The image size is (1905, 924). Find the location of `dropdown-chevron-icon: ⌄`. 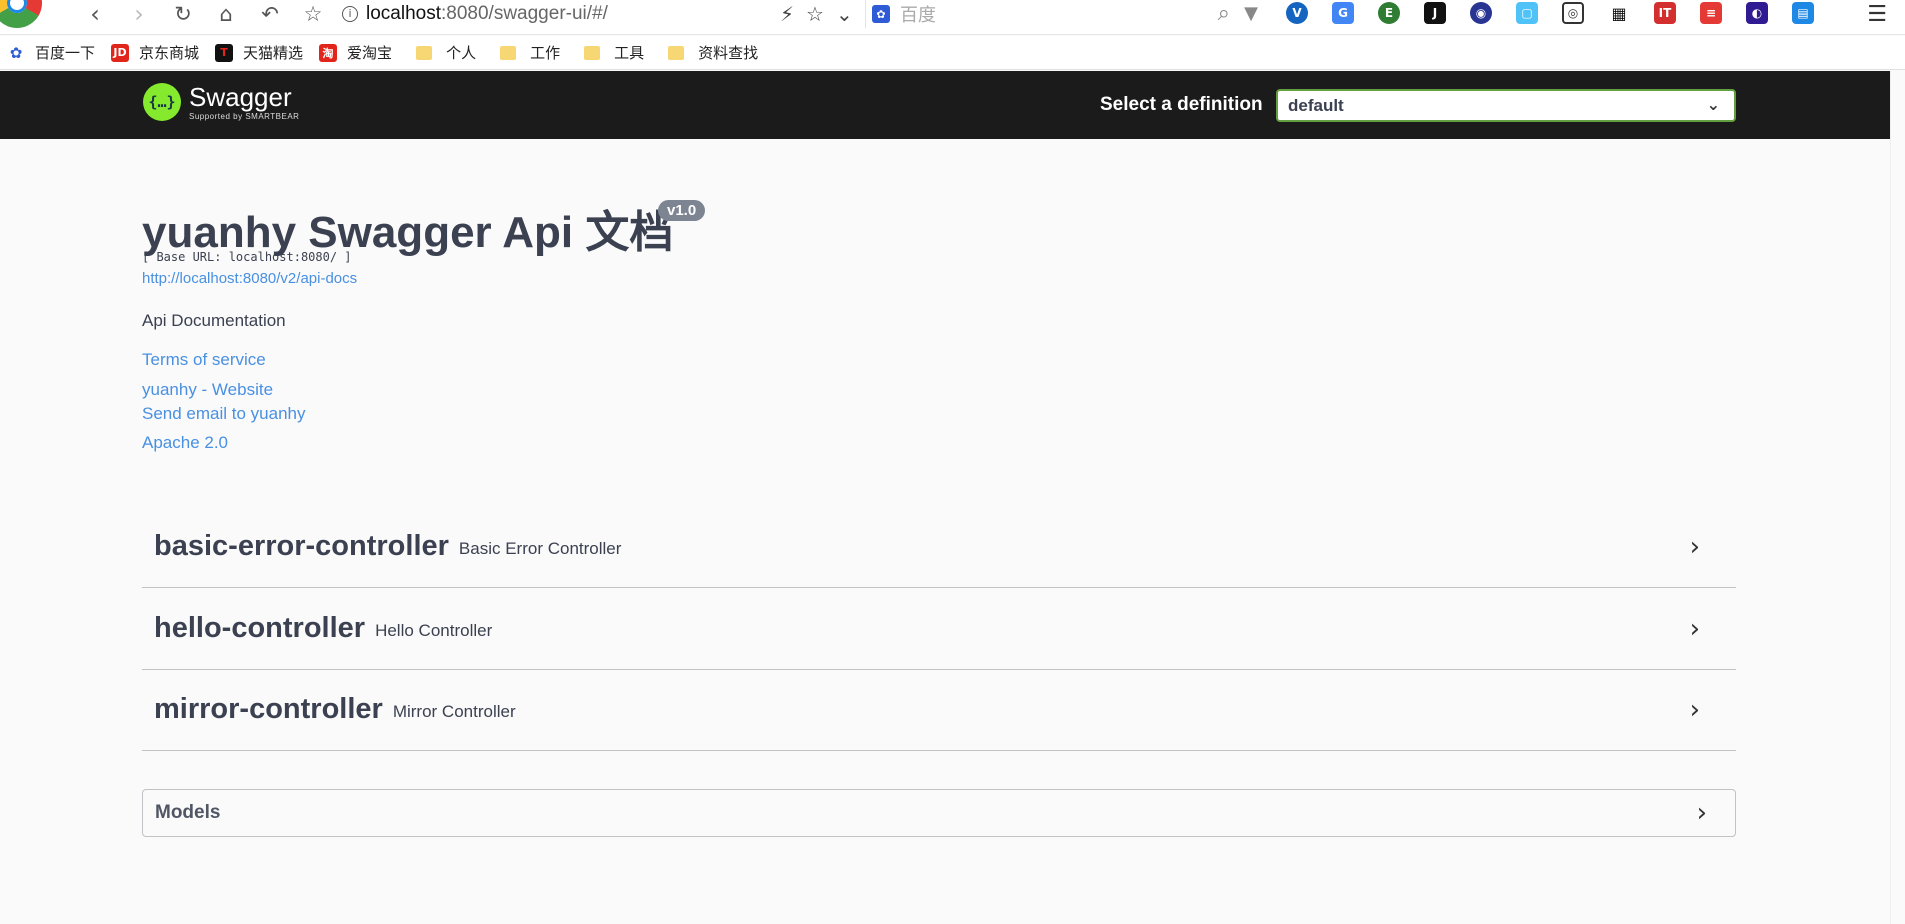

dropdown-chevron-icon: ⌄ is located at coordinates (844, 14).